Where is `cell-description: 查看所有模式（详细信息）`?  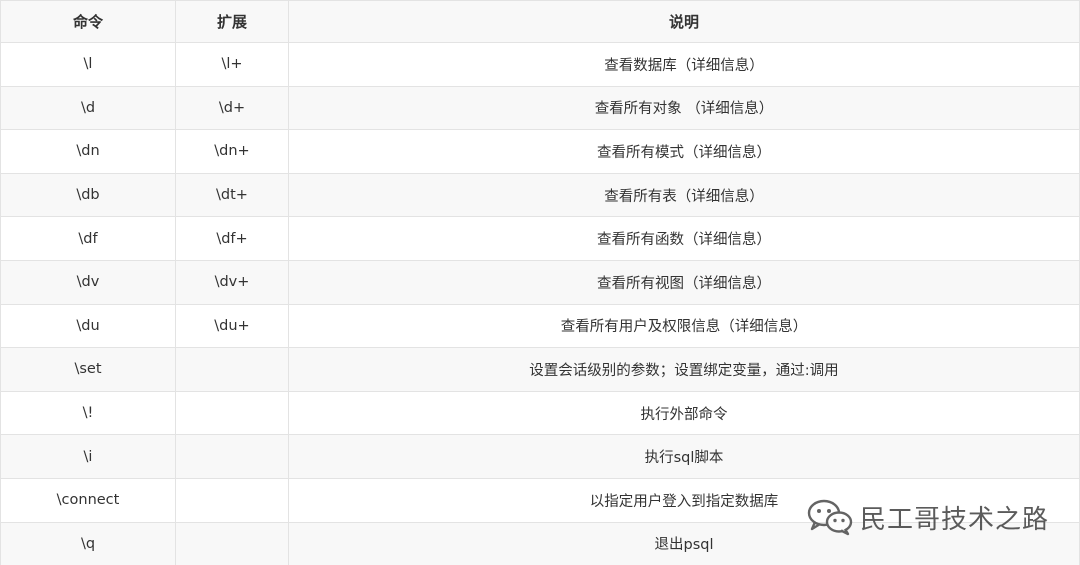
cell-description: 查看所有模式（详细信息） is located at coordinates (684, 151).